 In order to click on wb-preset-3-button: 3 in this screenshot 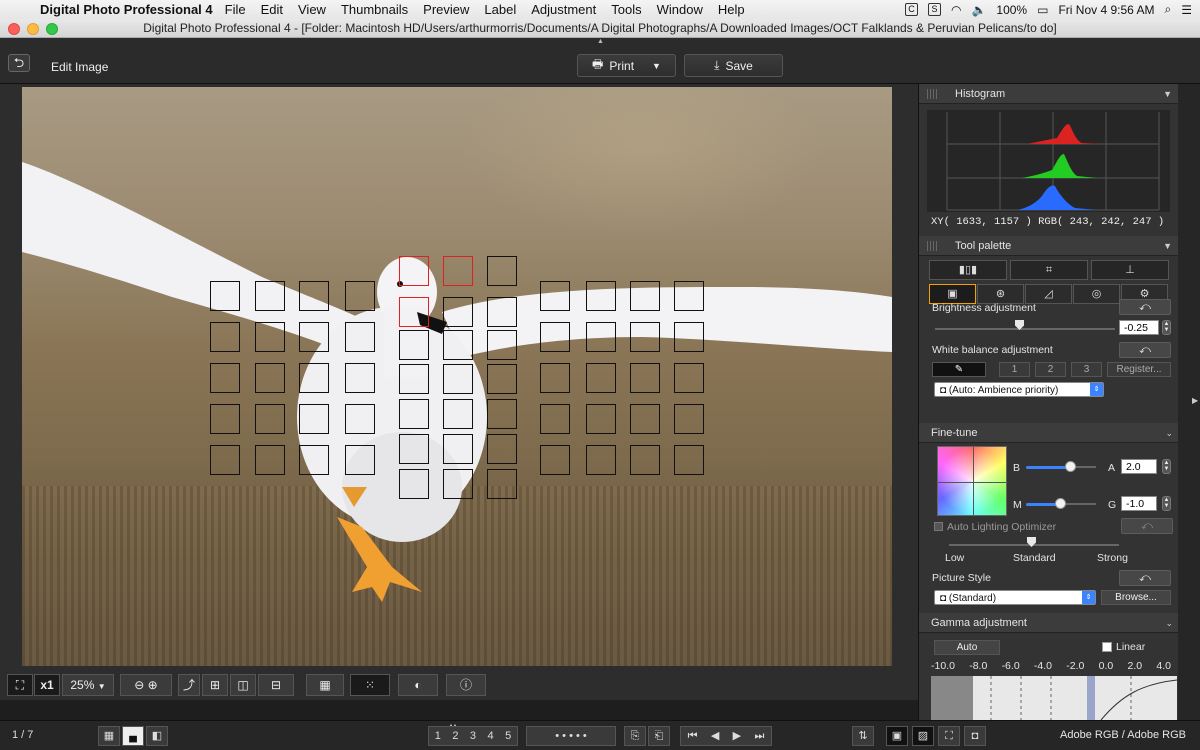, I will do `click(1086, 369)`.